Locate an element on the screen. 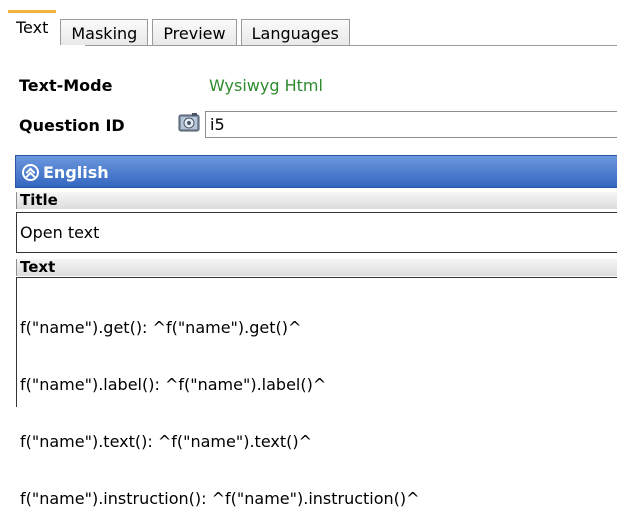  language-section-title: English is located at coordinates (76, 172).